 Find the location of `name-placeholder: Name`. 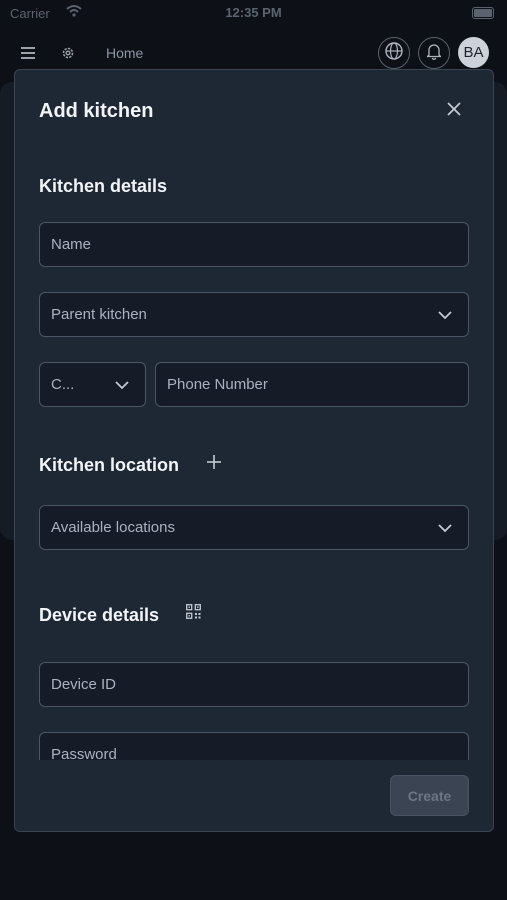

name-placeholder: Name is located at coordinates (71, 244).